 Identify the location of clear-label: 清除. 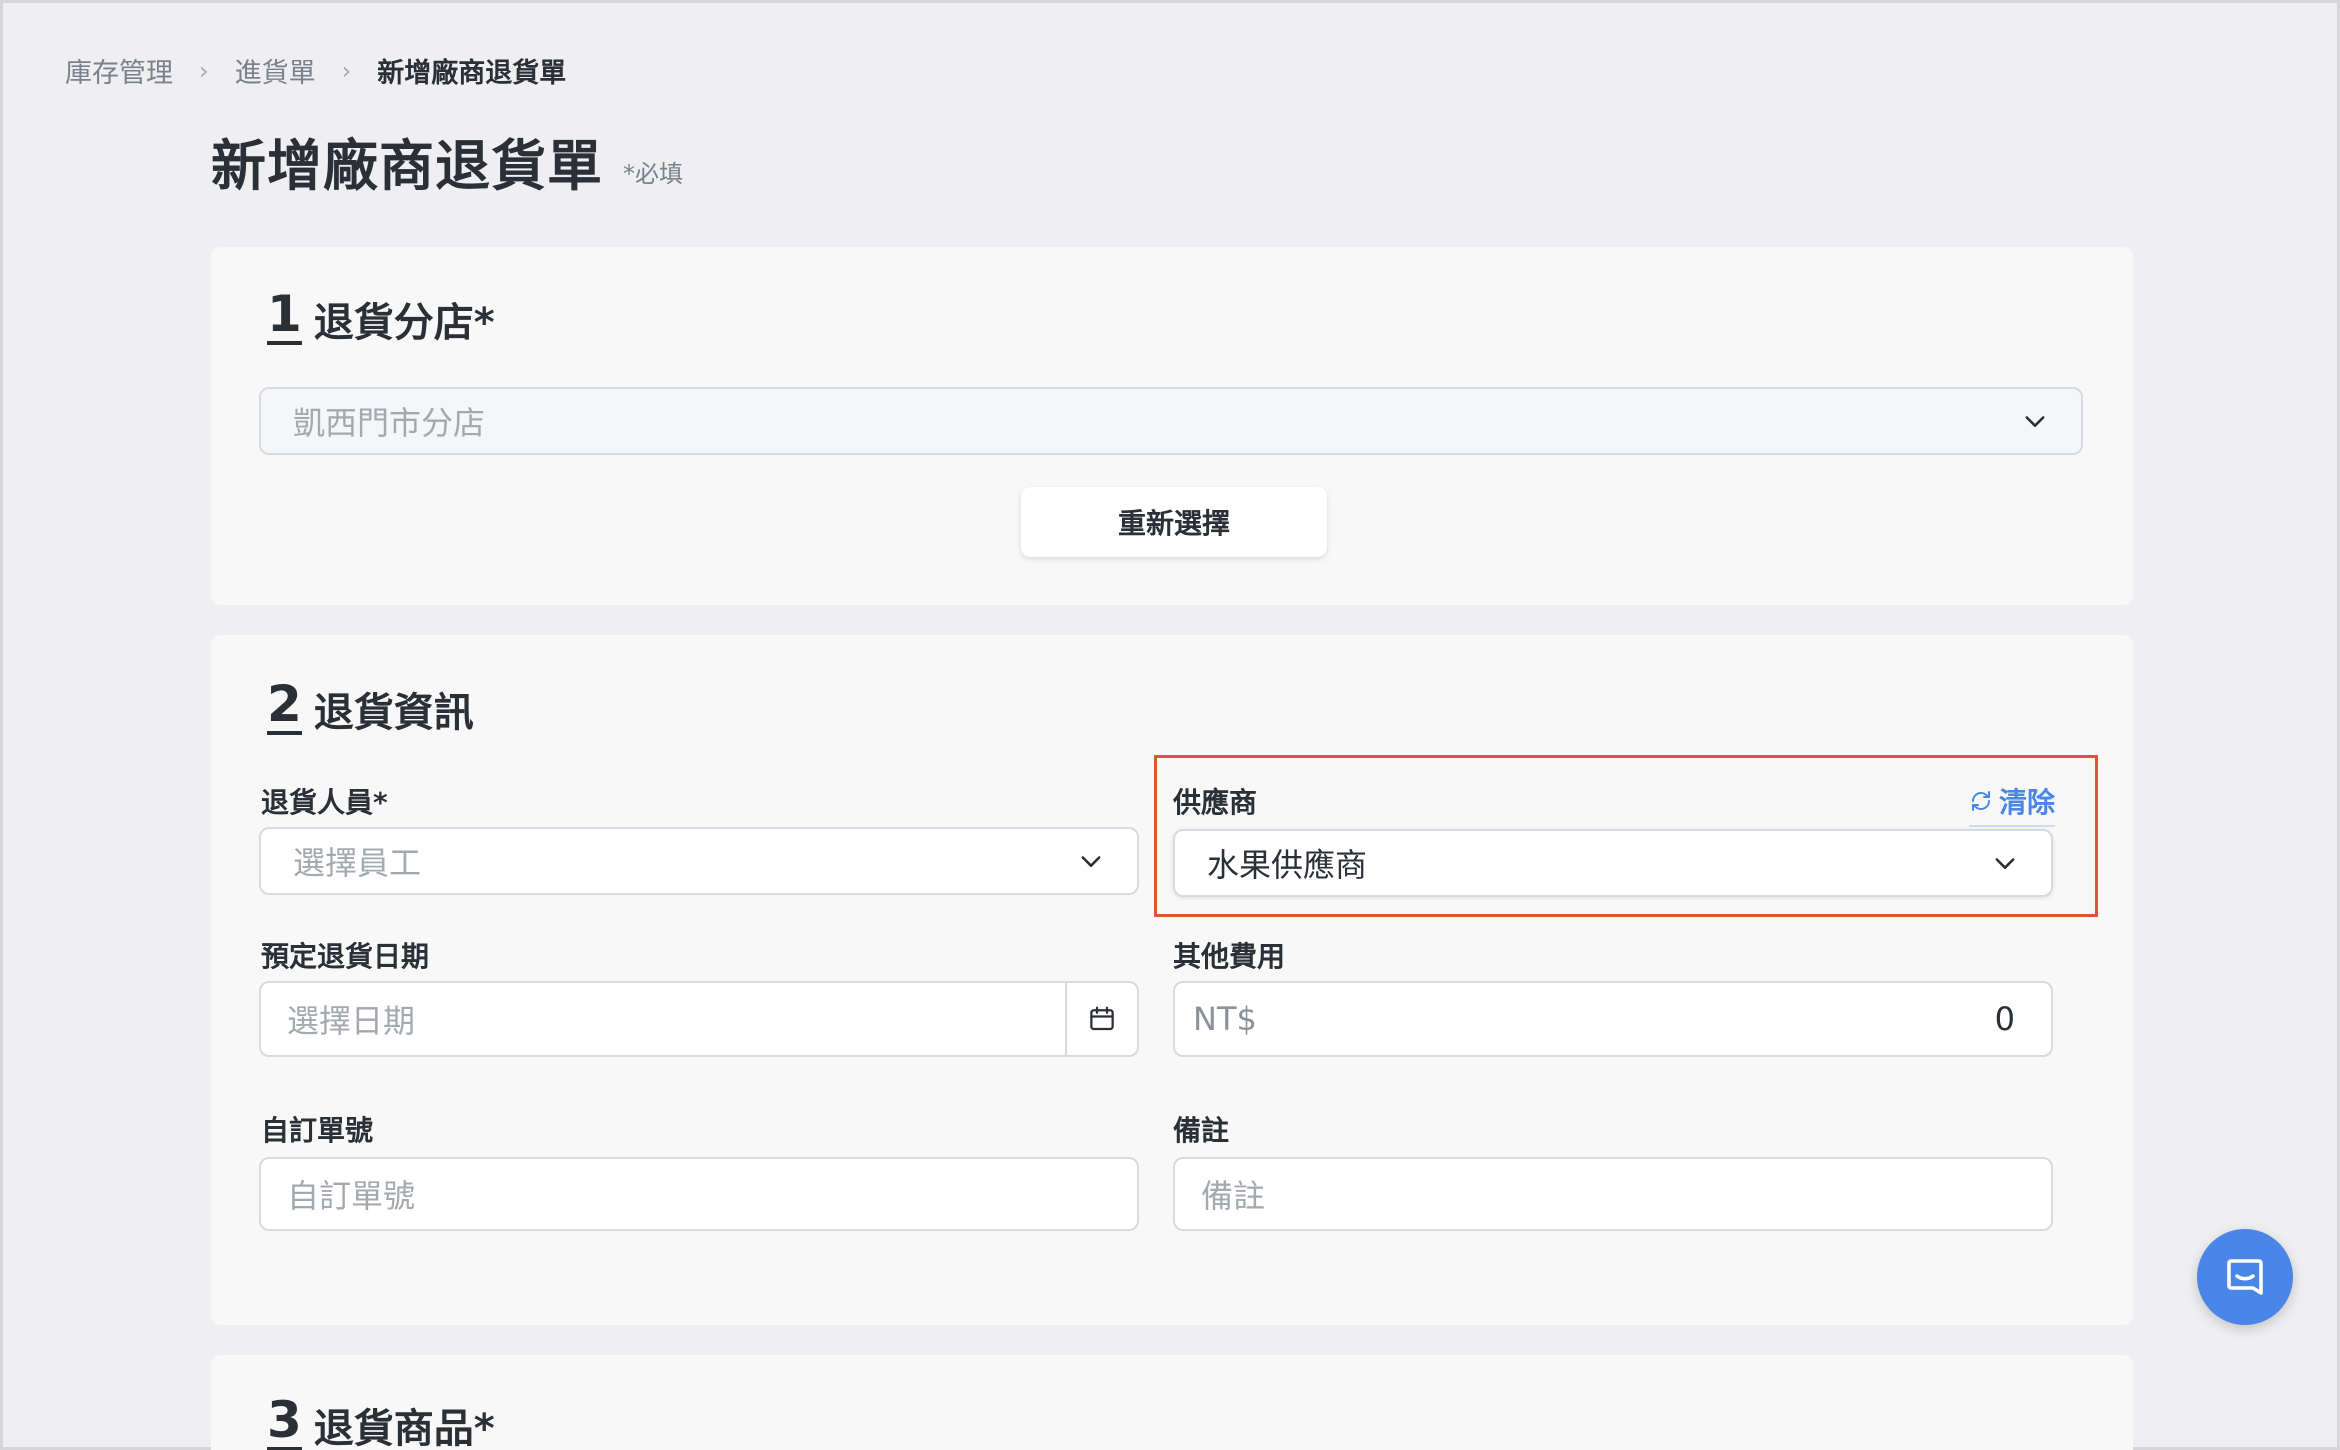
(2027, 802).